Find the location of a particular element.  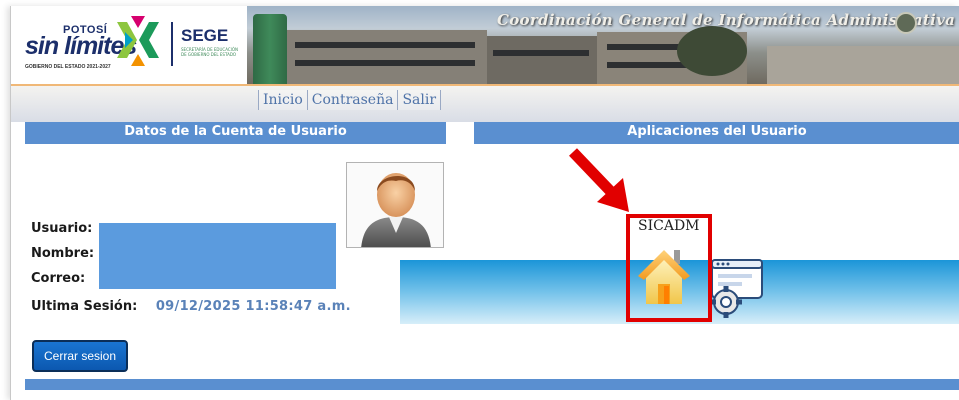

main-nav: Inicio Contraseña Salir is located at coordinates (350, 100).